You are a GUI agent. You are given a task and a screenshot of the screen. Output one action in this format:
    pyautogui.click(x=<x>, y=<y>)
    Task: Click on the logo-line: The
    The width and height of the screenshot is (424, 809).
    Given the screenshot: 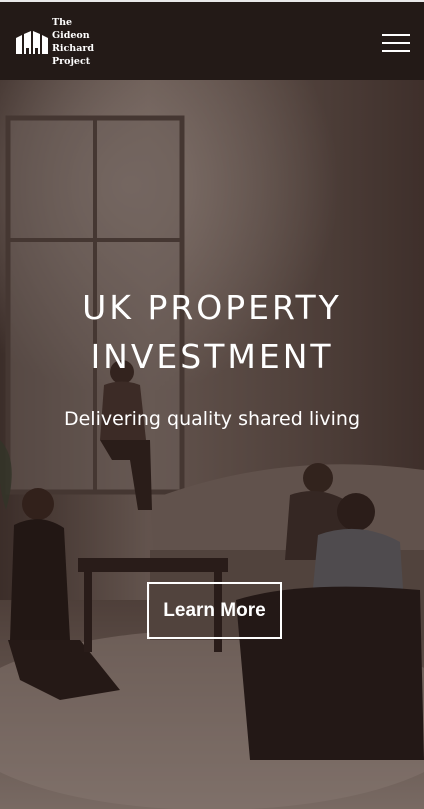 What is the action you would take?
    pyautogui.click(x=62, y=22)
    